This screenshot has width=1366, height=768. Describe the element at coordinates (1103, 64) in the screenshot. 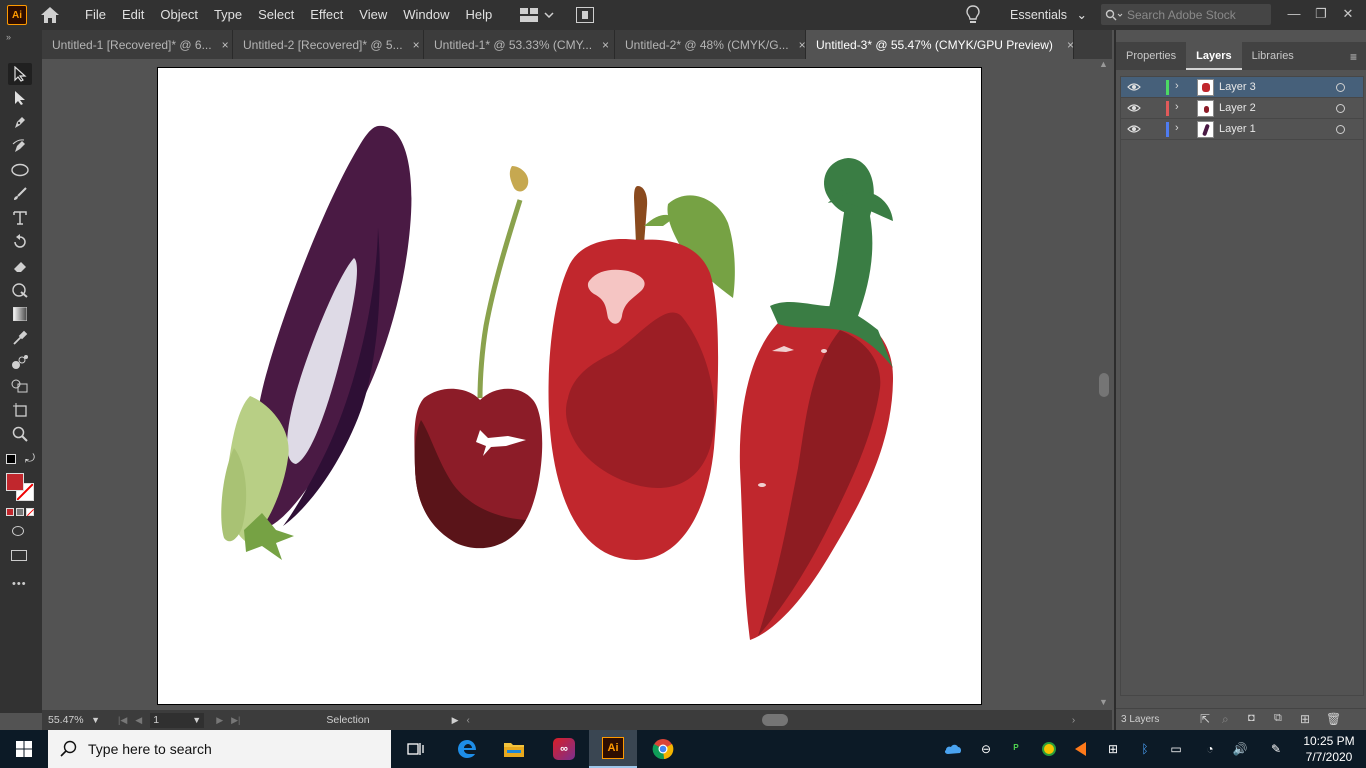

I see `scroll-up-arrow: ▲` at that location.